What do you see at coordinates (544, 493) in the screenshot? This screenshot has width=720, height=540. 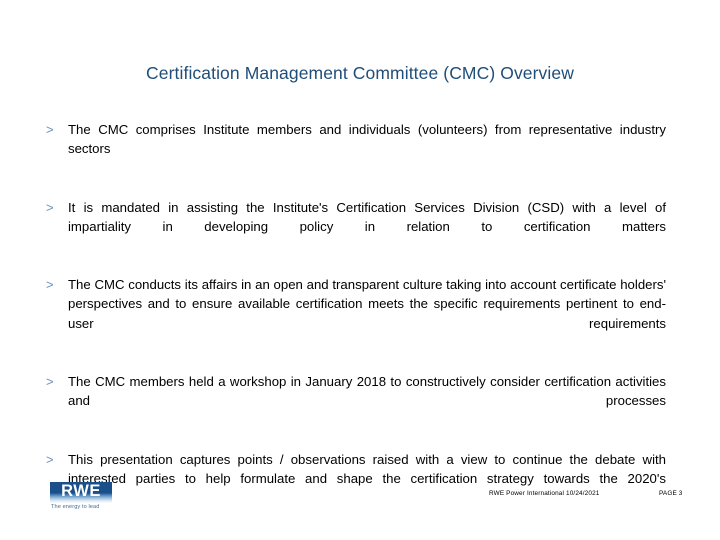 I see `footer-meta-text: RWE Power International 10/24/2021` at bounding box center [544, 493].